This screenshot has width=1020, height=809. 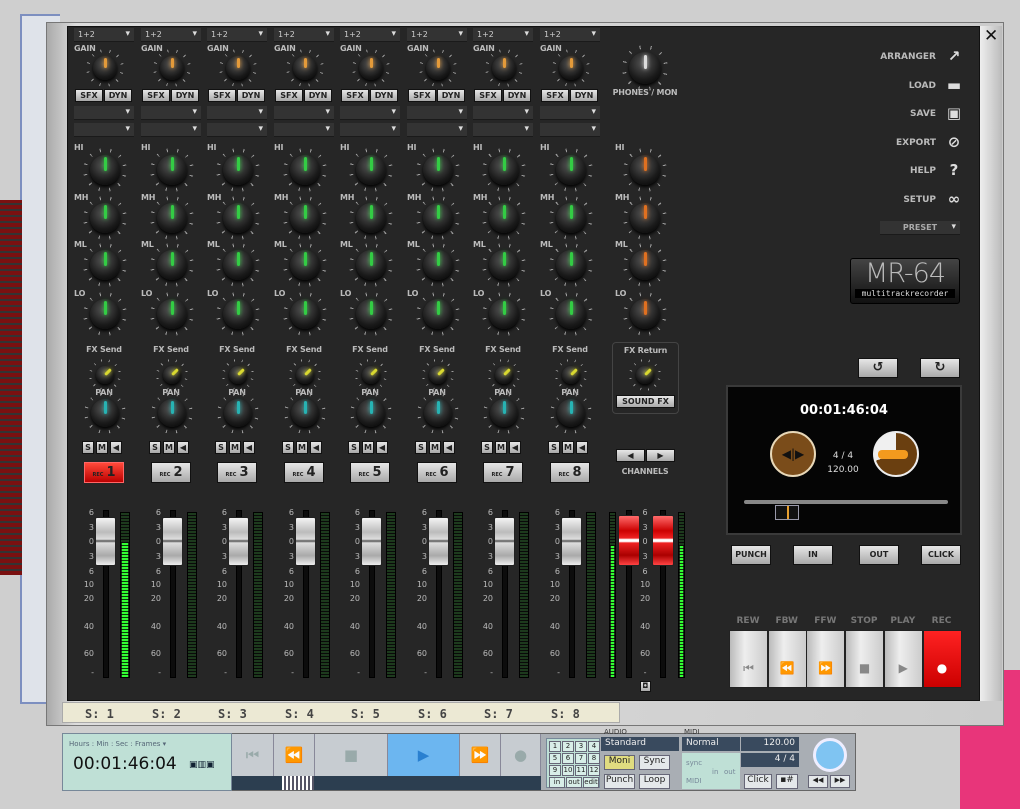 What do you see at coordinates (555, 746) in the screenshot?
I see `track-grid-button: 1` at bounding box center [555, 746].